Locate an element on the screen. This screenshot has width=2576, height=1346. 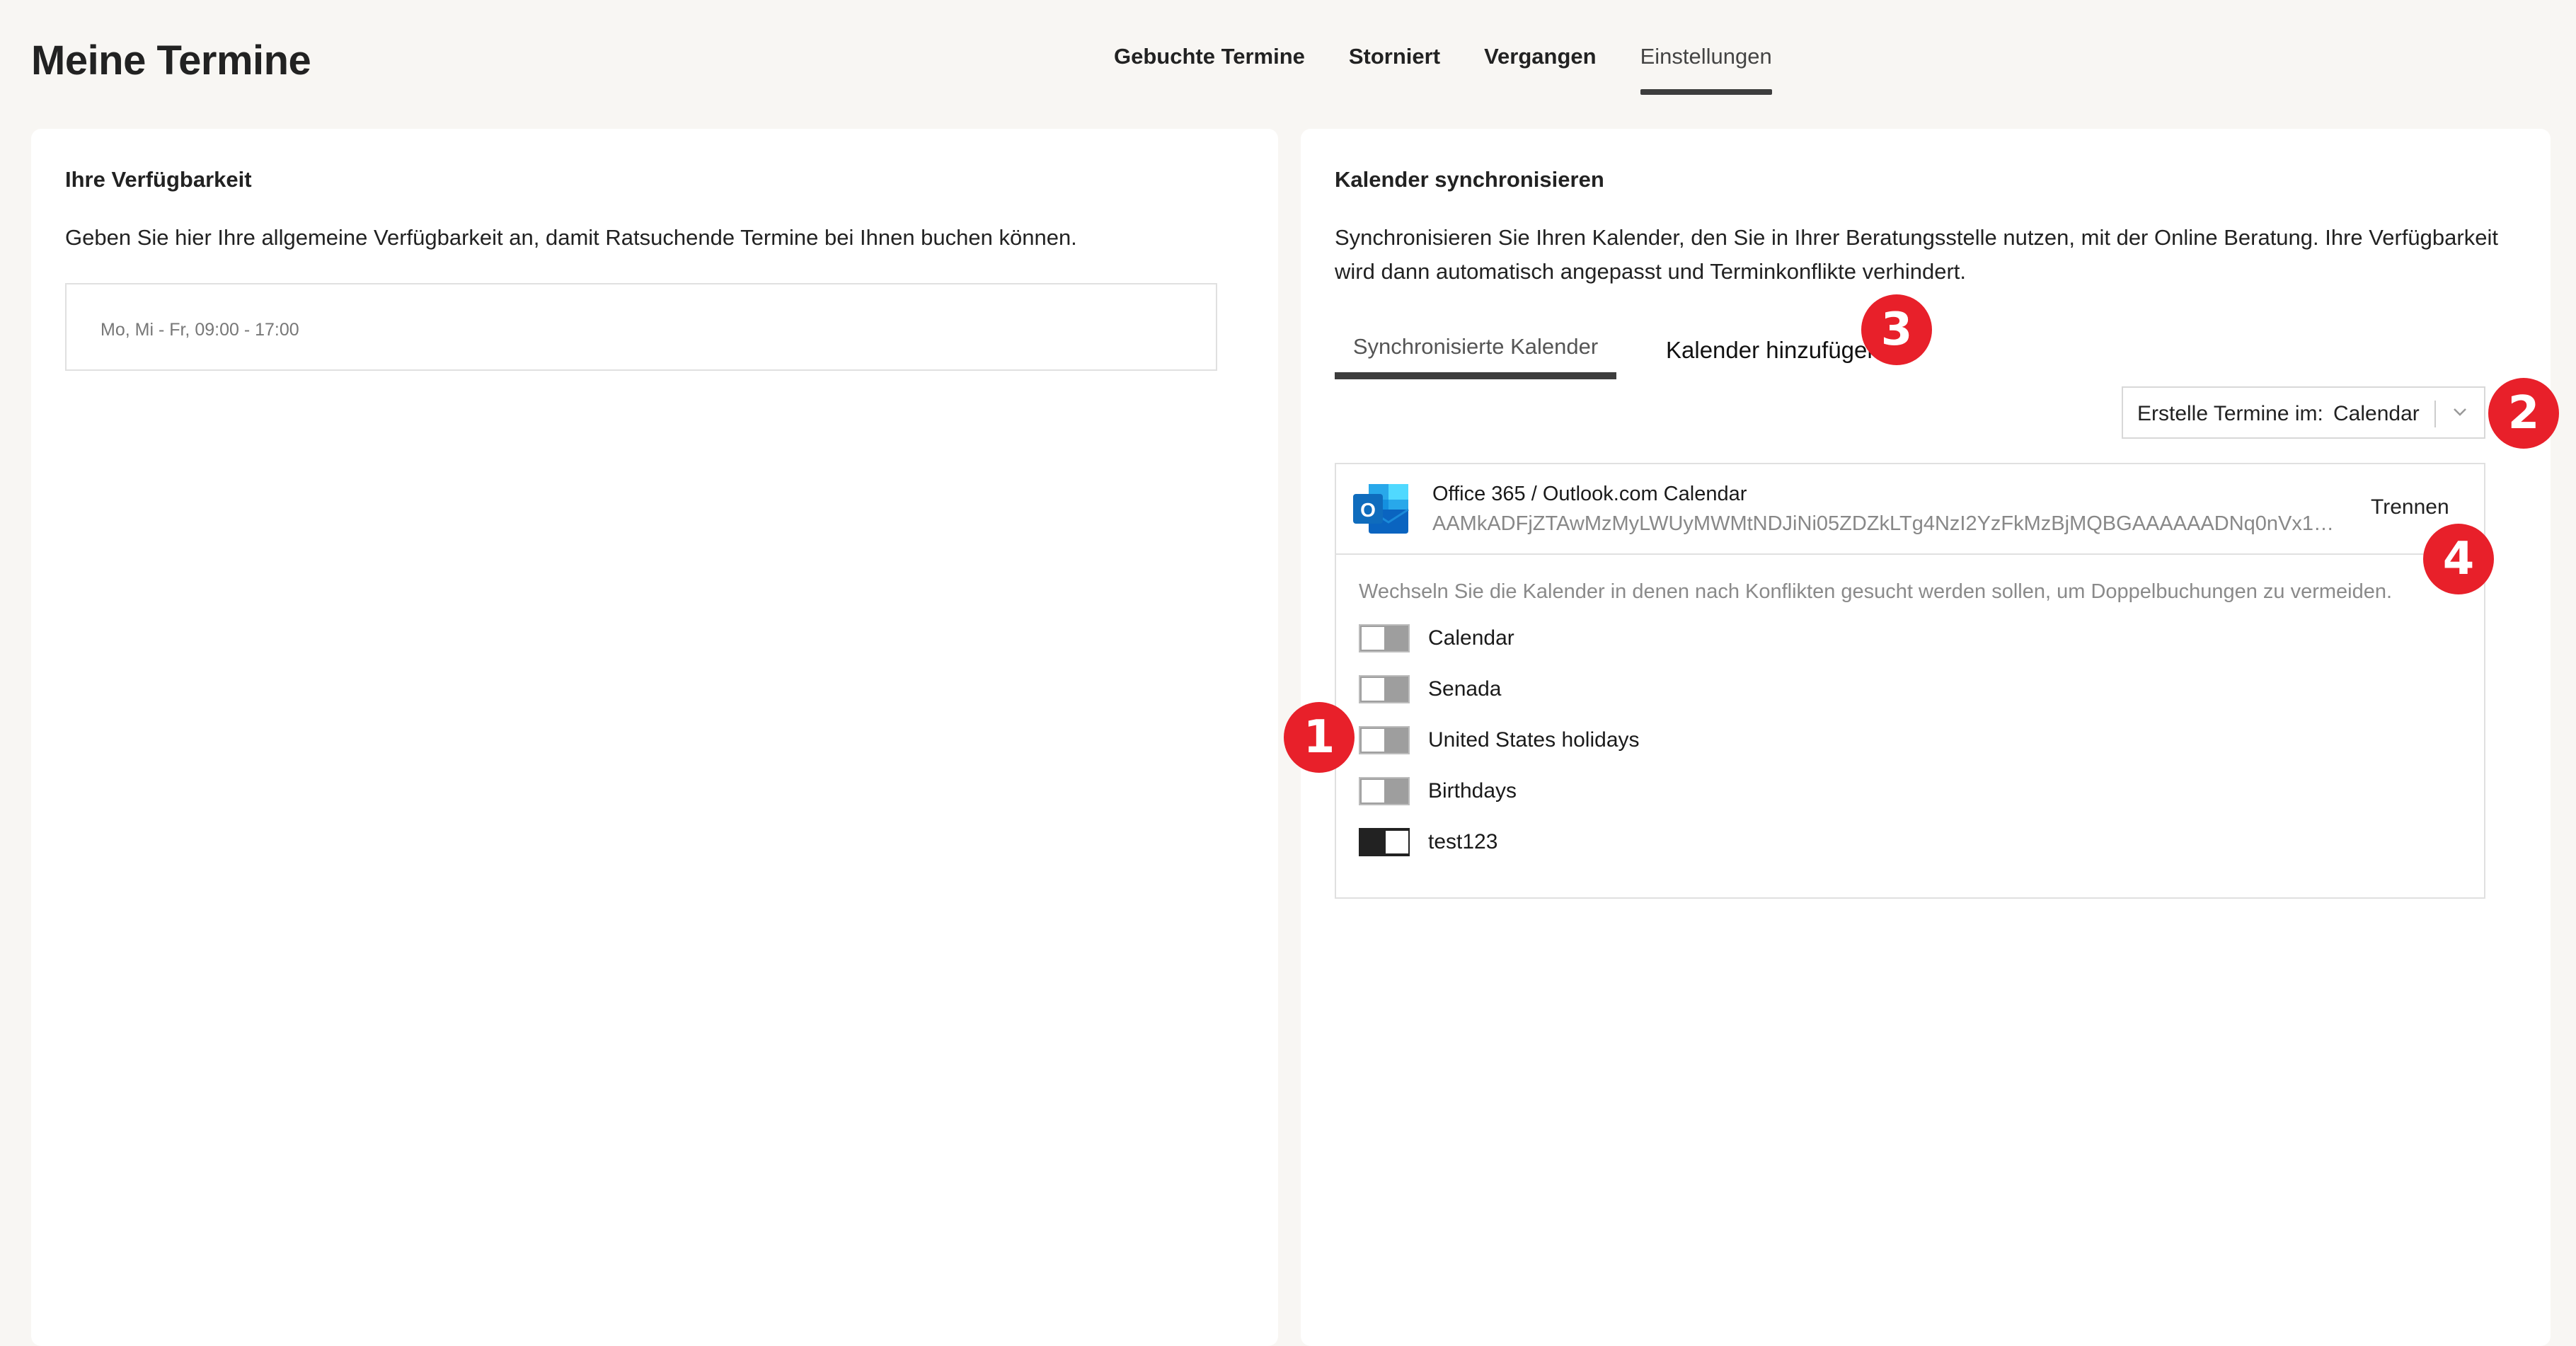
calendar-toggle-label: Birthdays is located at coordinates (1473, 791).